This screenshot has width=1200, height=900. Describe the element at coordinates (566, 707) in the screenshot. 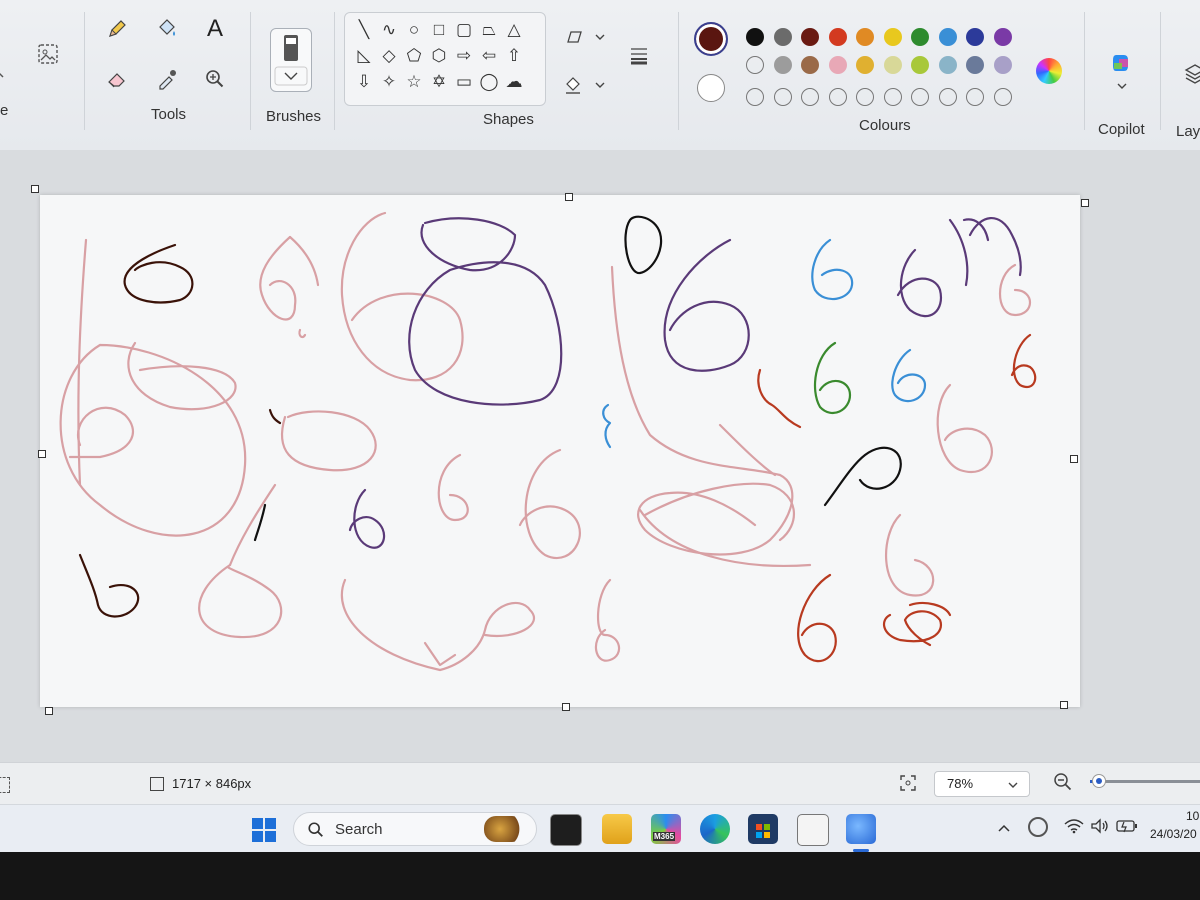

I see `resize-handle-bottom` at that location.